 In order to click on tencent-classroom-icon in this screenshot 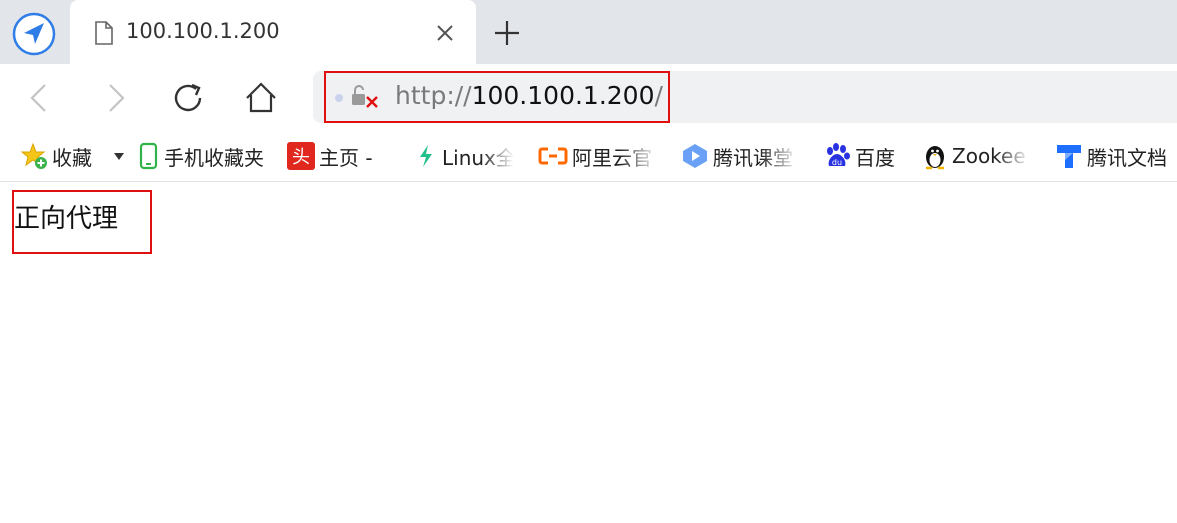, I will do `click(695, 156)`.